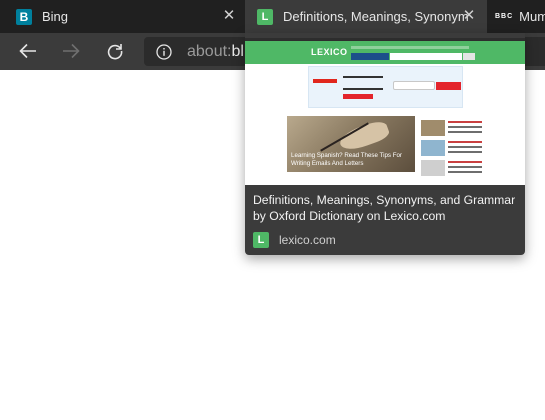 The width and height of the screenshot is (545, 420). What do you see at coordinates (385, 52) in the screenshot?
I see `thumb-header: LEXICO` at bounding box center [385, 52].